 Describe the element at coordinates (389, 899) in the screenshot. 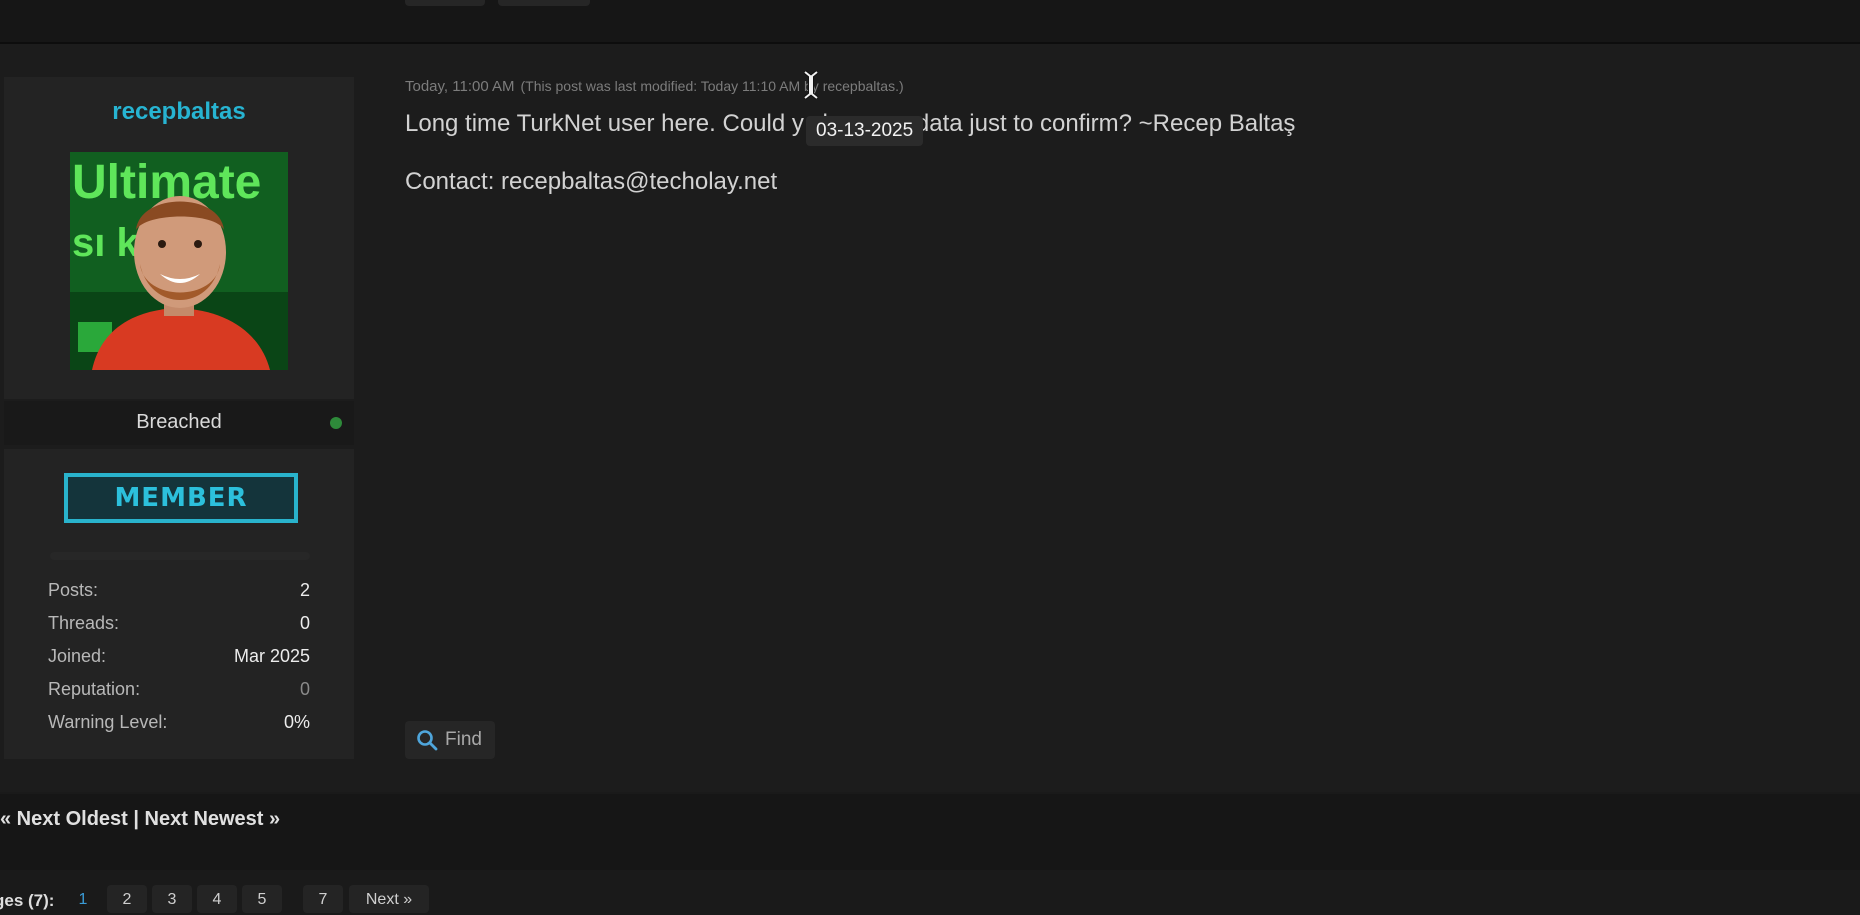

I see `next-page-button: Next »` at that location.